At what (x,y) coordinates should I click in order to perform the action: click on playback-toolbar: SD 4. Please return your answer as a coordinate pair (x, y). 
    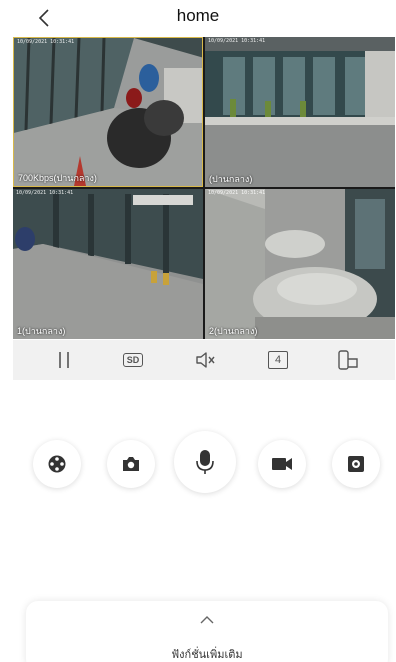
    Looking at the image, I should click on (204, 360).